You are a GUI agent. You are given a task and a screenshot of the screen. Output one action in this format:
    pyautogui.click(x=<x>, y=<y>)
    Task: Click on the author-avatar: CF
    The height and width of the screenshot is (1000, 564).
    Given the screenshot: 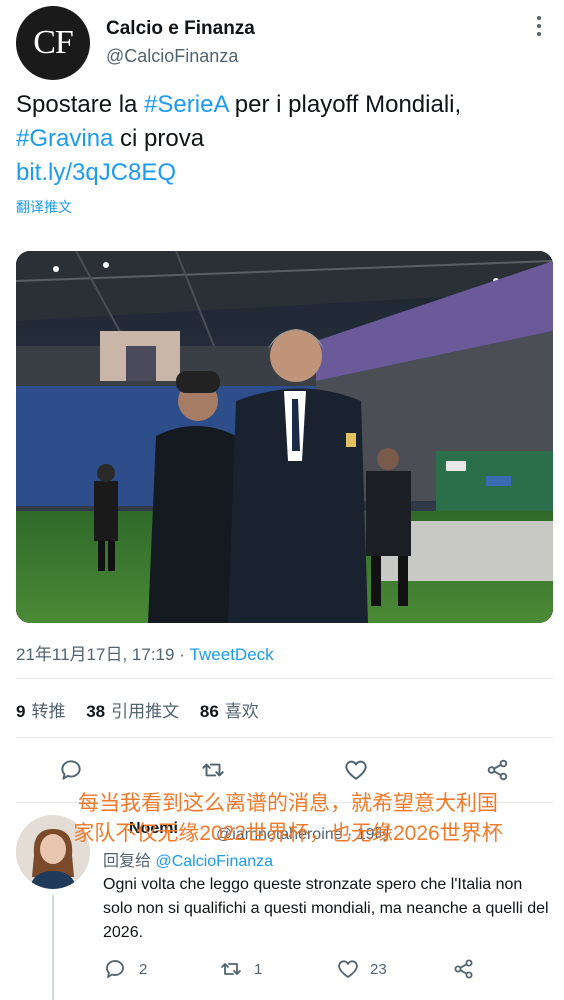 What is the action you would take?
    pyautogui.click(x=53, y=43)
    